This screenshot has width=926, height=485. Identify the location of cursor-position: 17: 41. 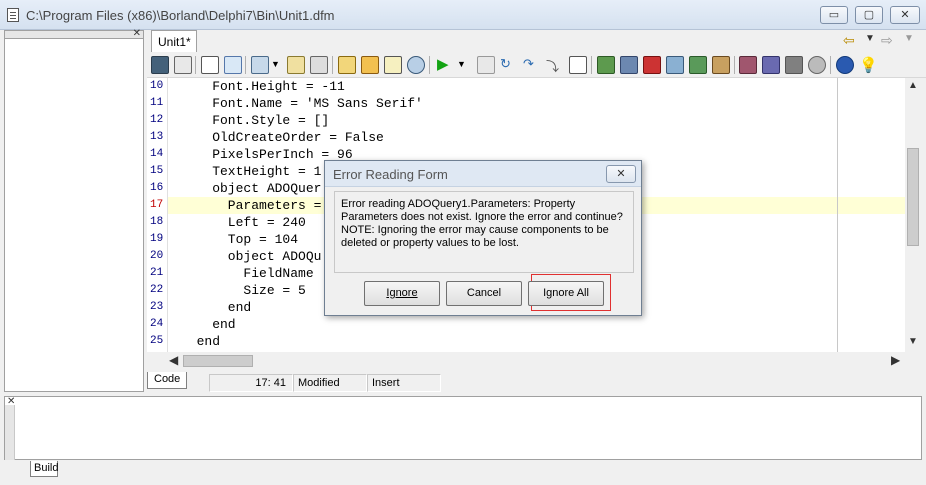
(251, 383).